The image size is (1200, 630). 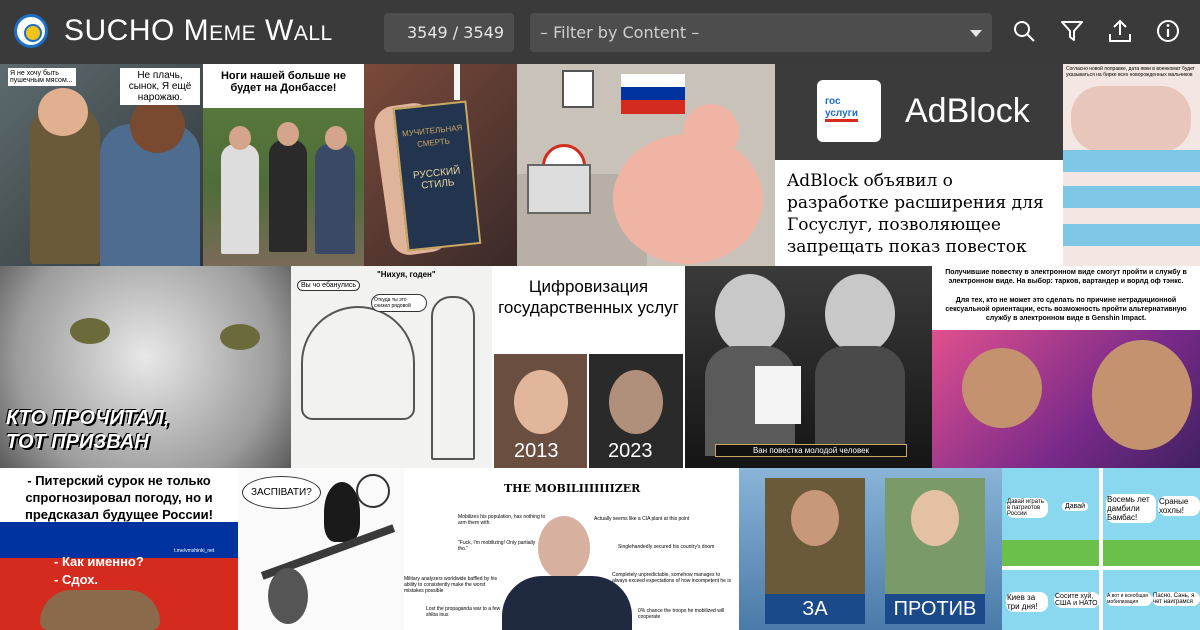 What do you see at coordinates (761, 32) in the screenshot?
I see `content-filter-select: – Filter by Content –` at bounding box center [761, 32].